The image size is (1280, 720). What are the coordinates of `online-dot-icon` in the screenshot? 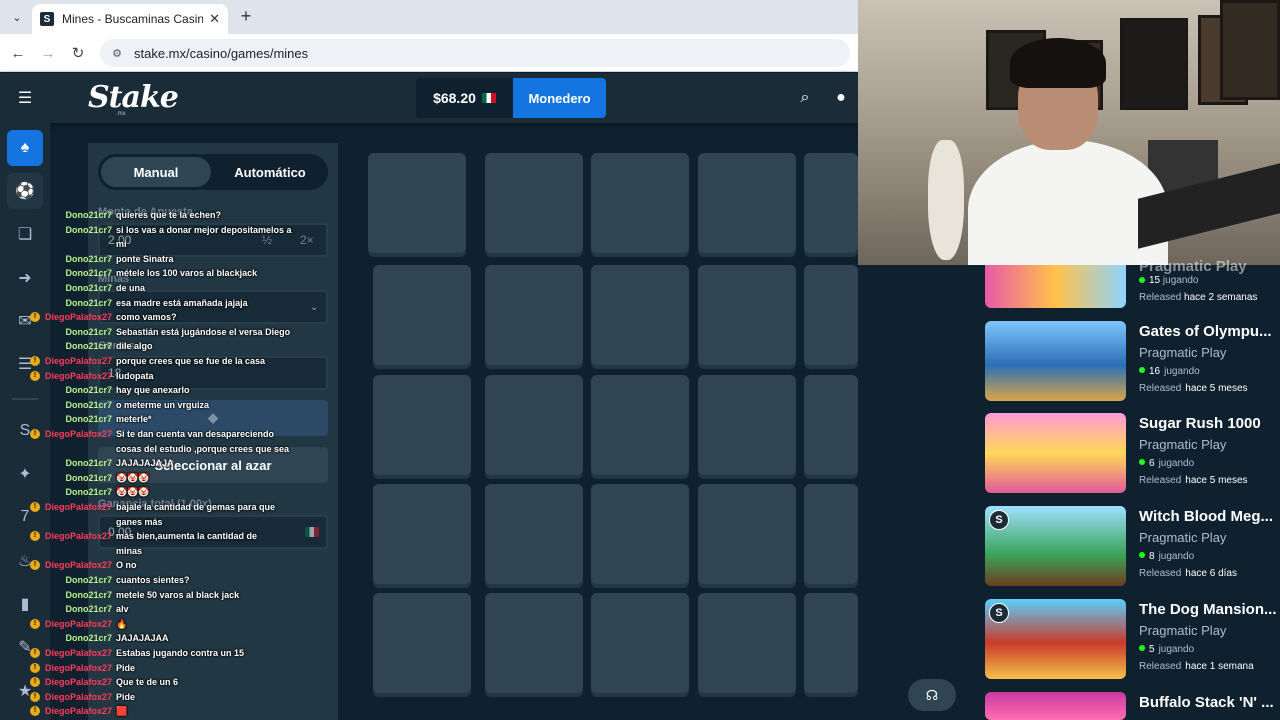 It's located at (1142, 462).